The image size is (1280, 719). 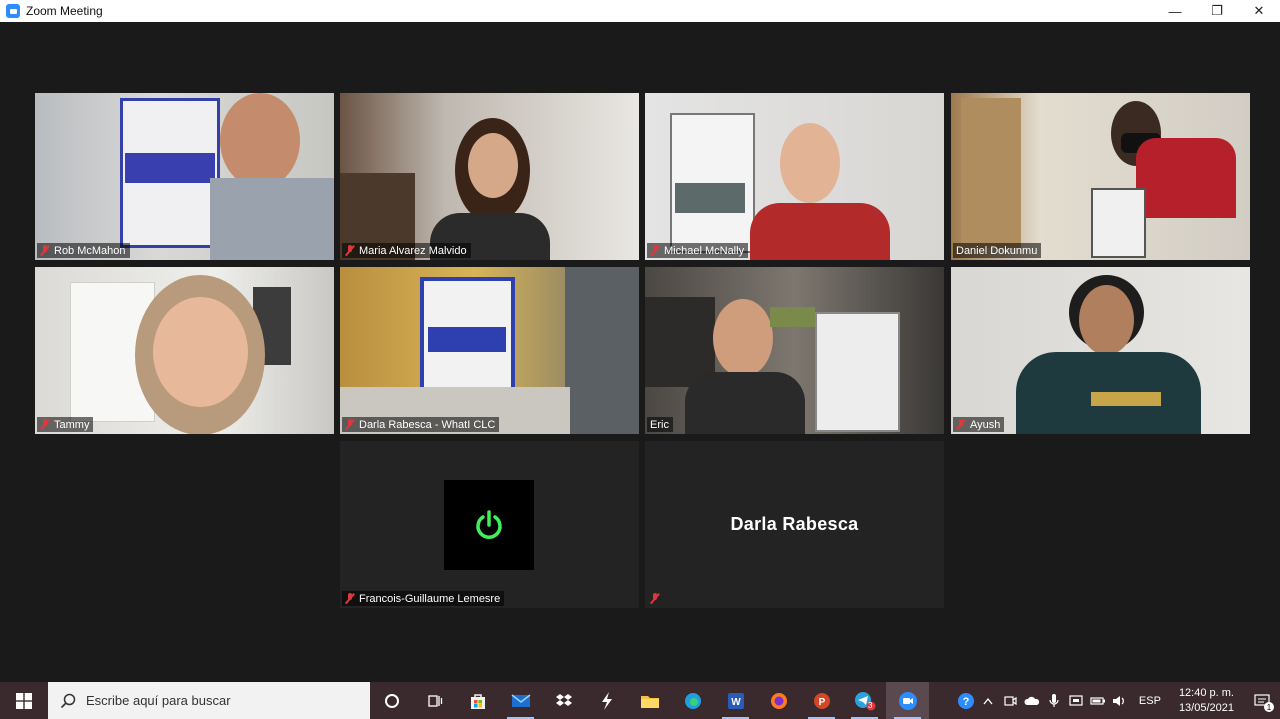 I want to click on clock-time: 12:40 p. m., so click(x=1206, y=692).